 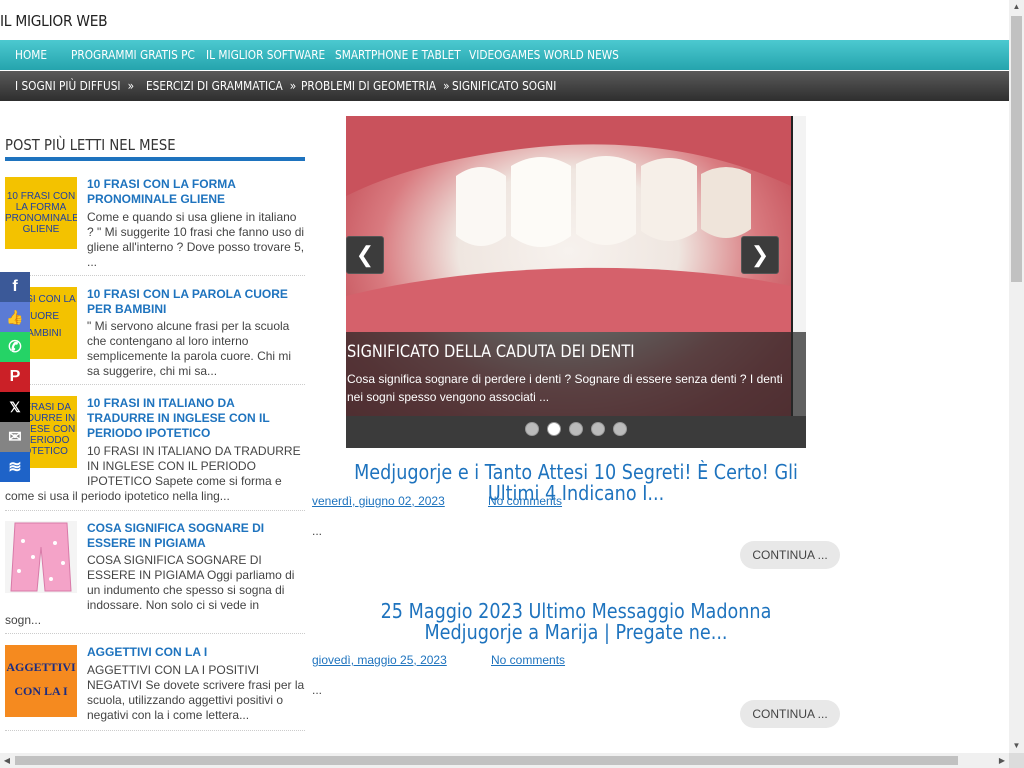 What do you see at coordinates (398, 55) in the screenshot?
I see `nav-item-smartphone-tablet: SMARTPHONE E TABLET` at bounding box center [398, 55].